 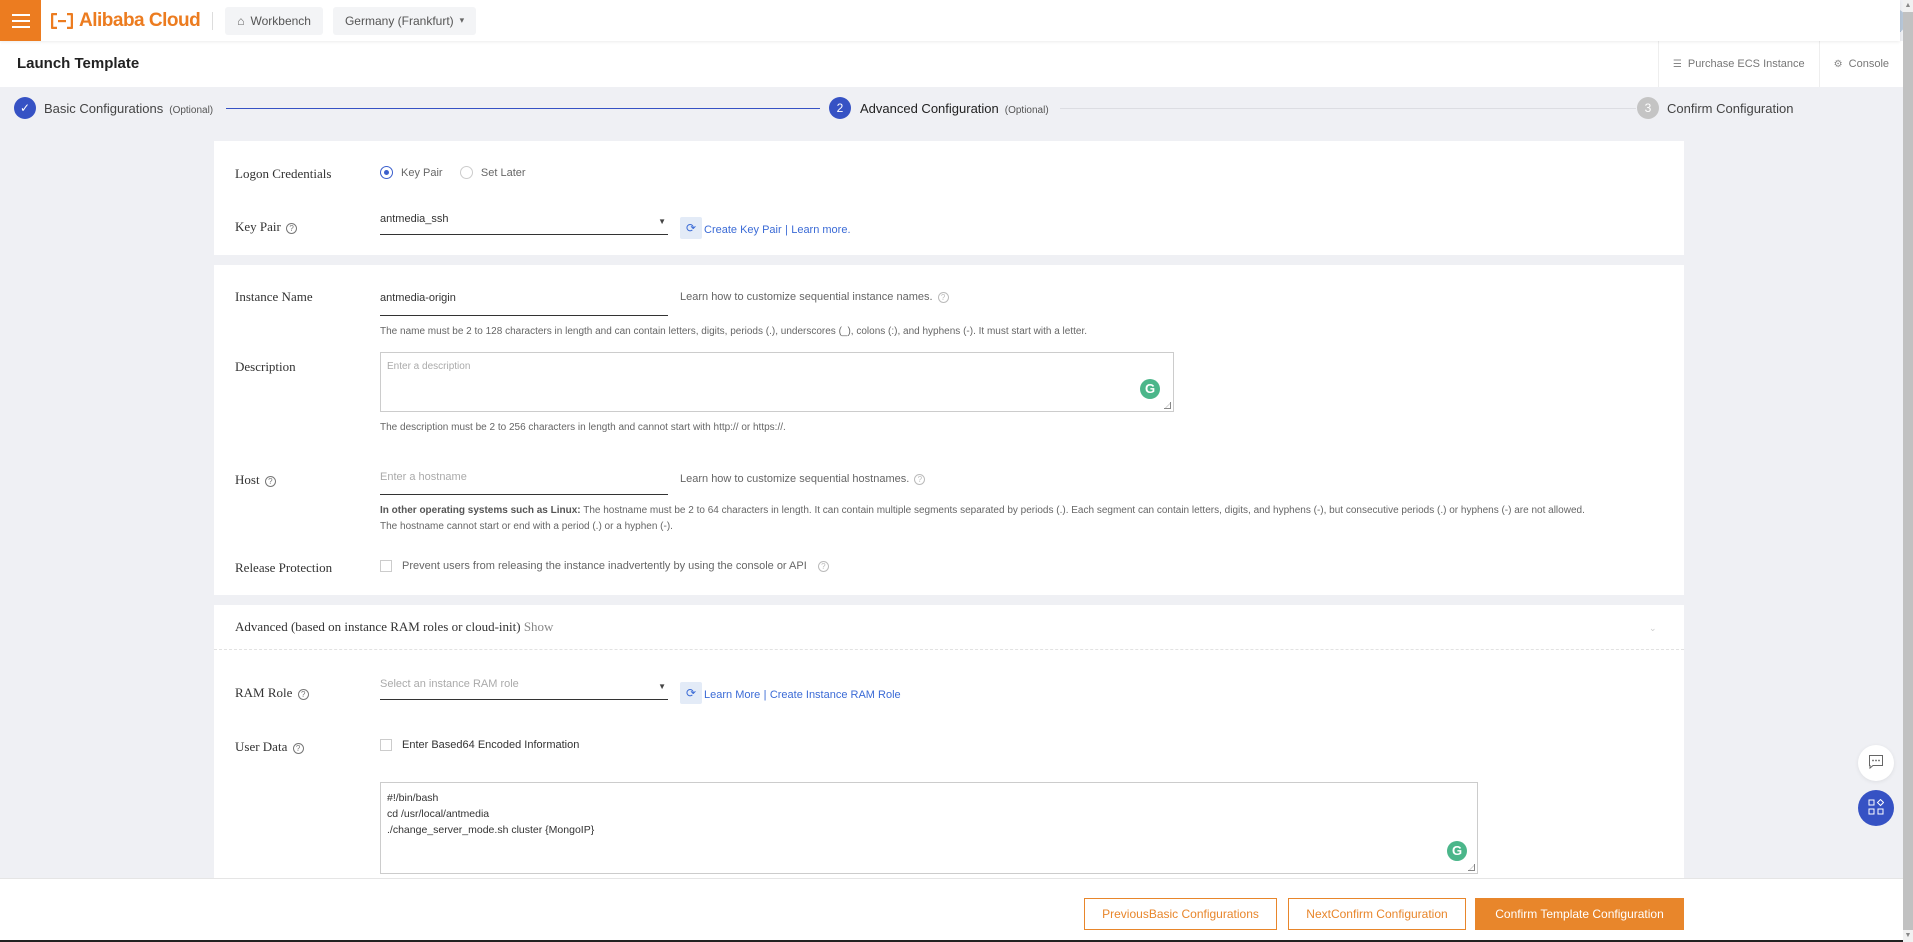 I want to click on purchase-label: Purchase ECS Instance, so click(x=1746, y=64).